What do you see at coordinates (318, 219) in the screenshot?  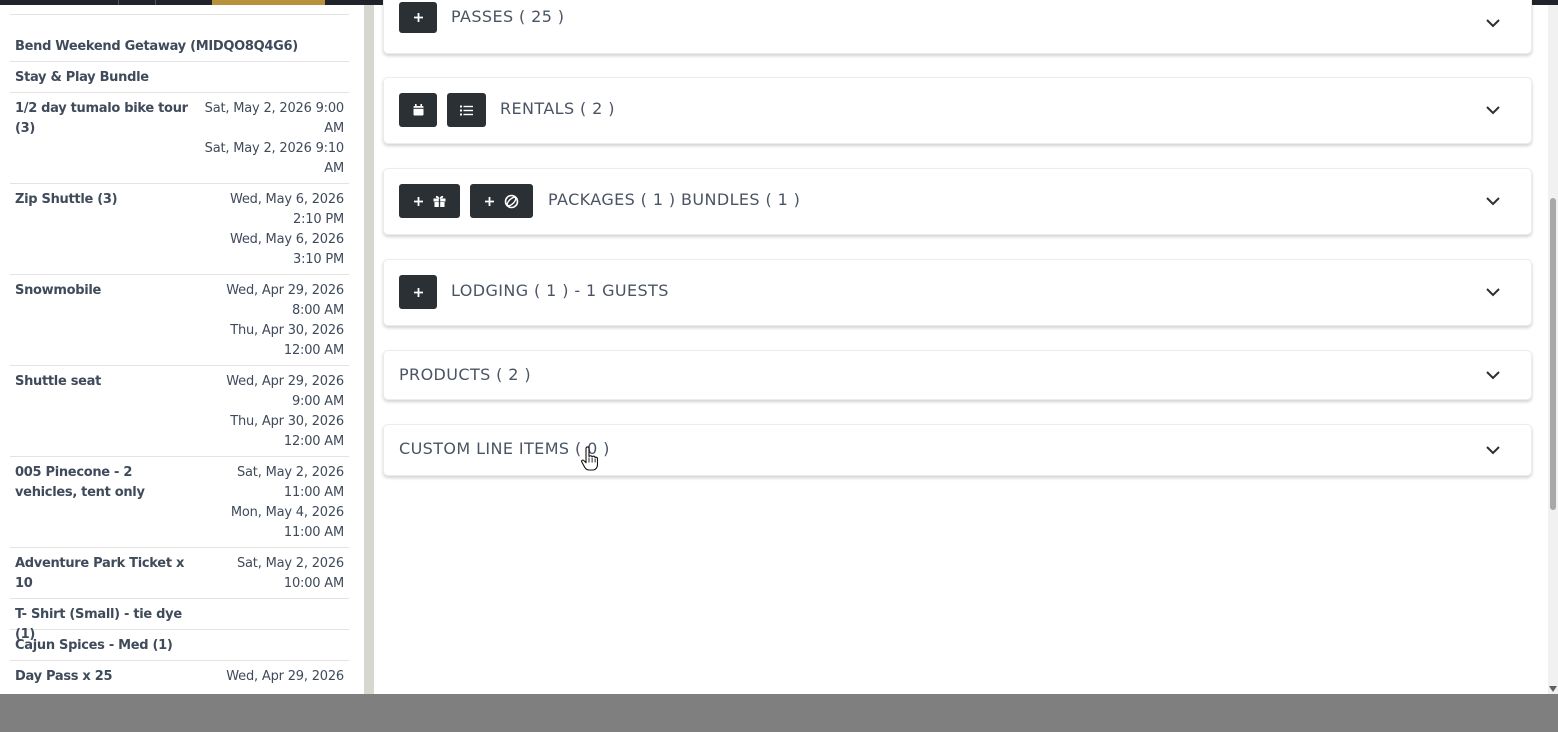 I see `date-line: 2:10 PM` at bounding box center [318, 219].